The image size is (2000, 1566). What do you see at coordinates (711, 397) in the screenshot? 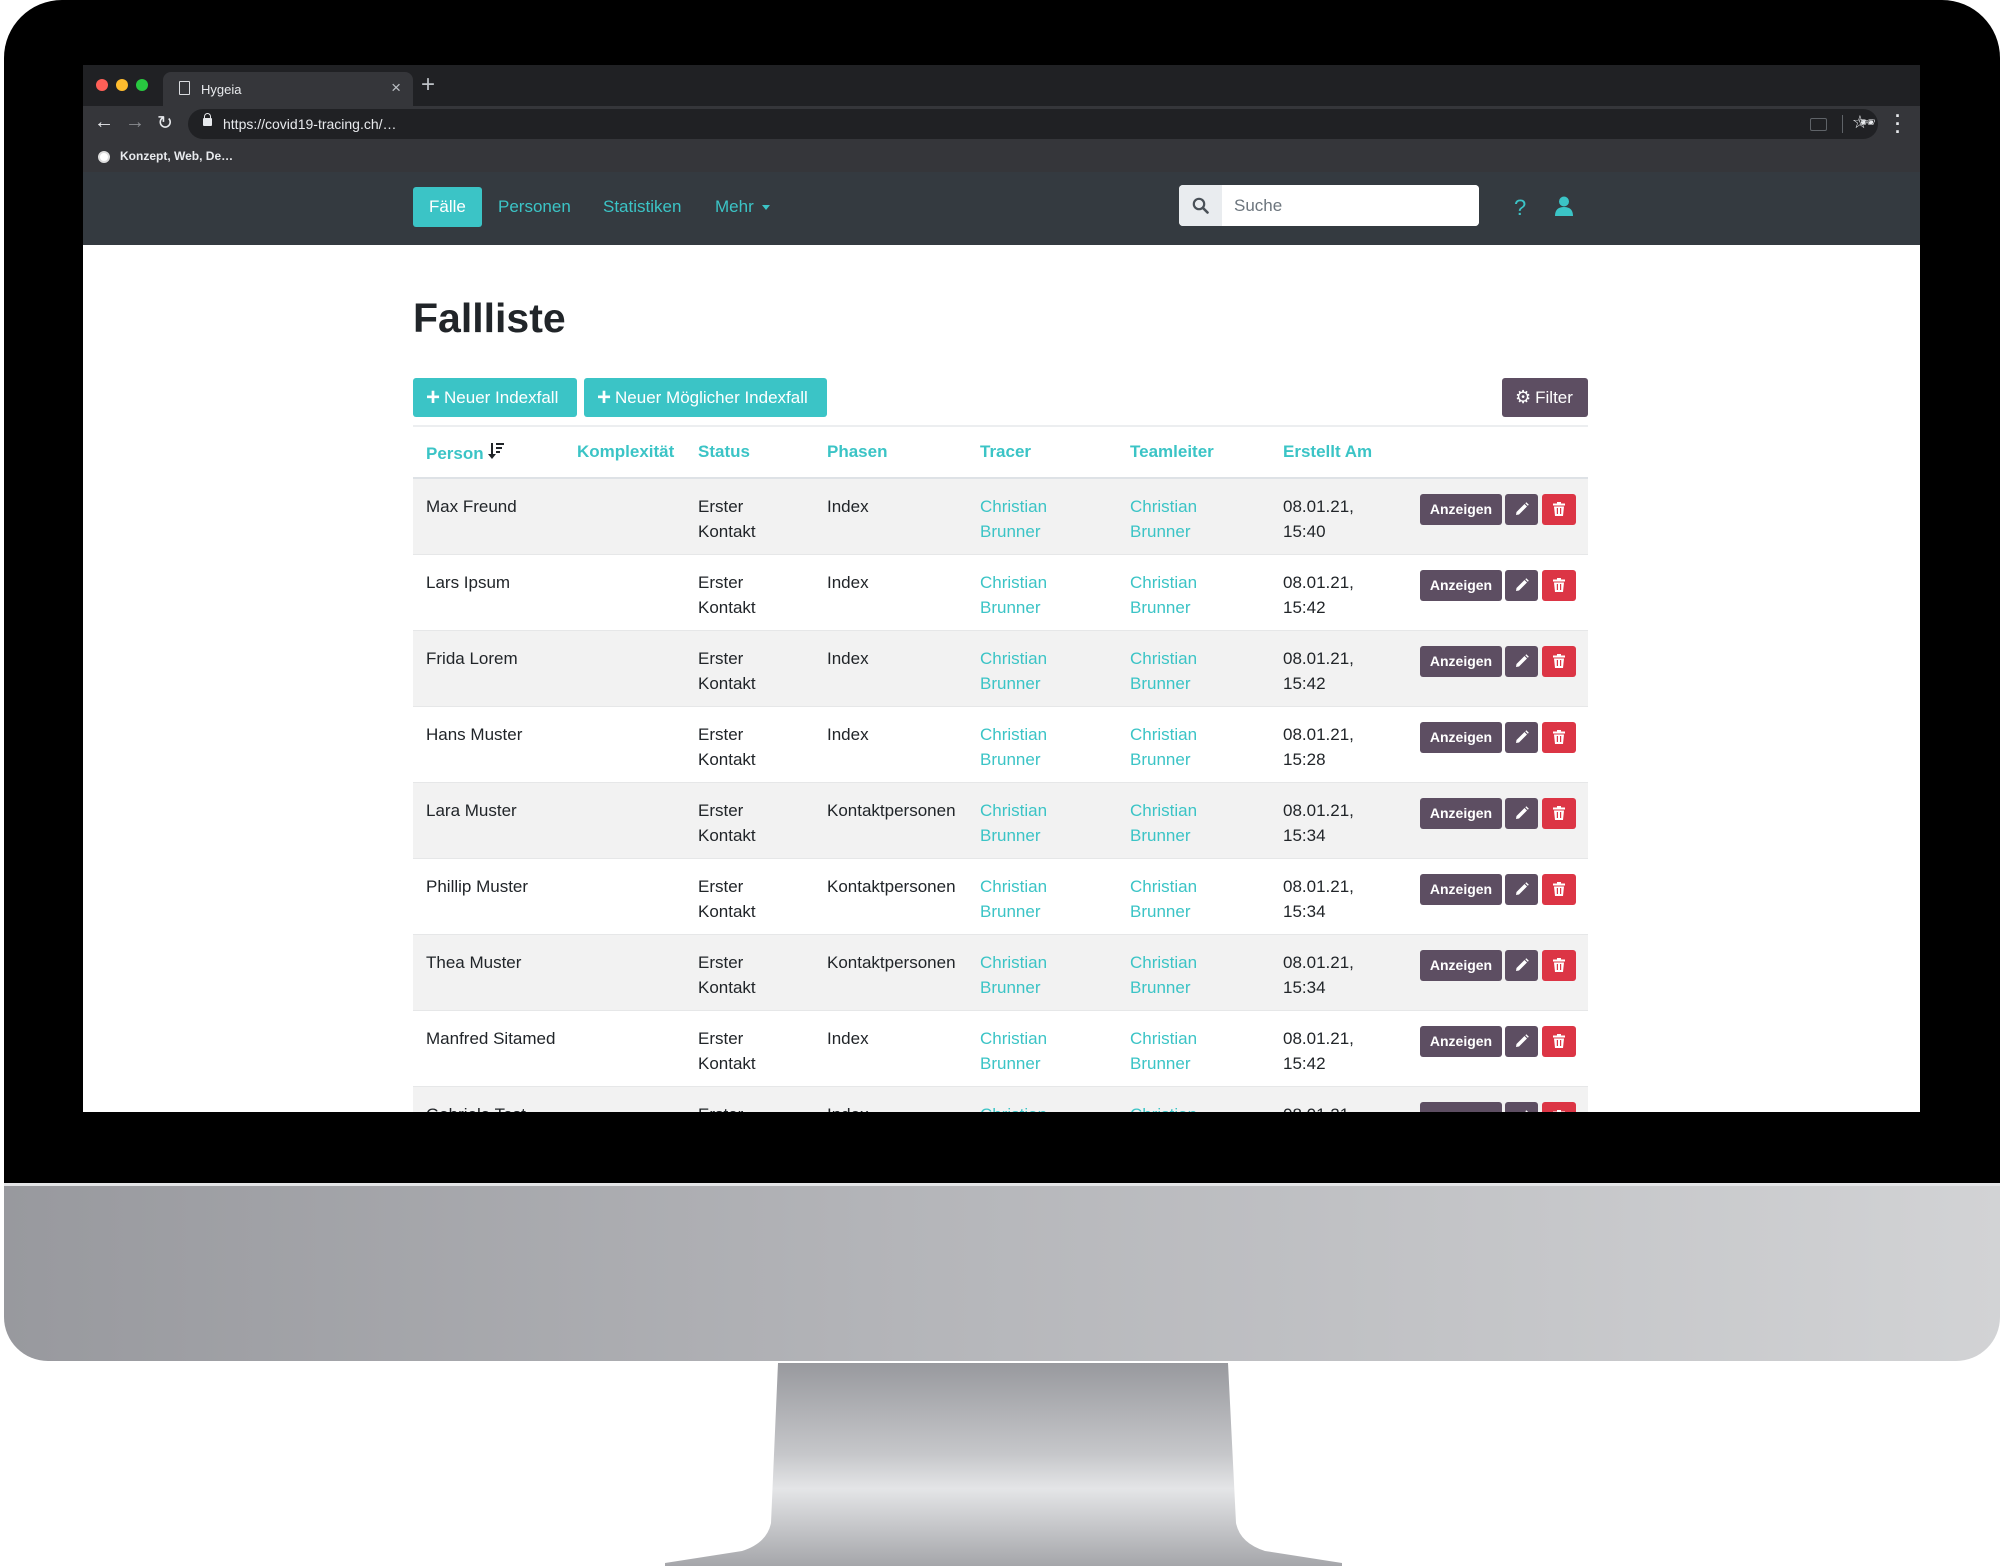
I see `new-possible-index-case-label: Neuer Möglicher Indexfall` at bounding box center [711, 397].